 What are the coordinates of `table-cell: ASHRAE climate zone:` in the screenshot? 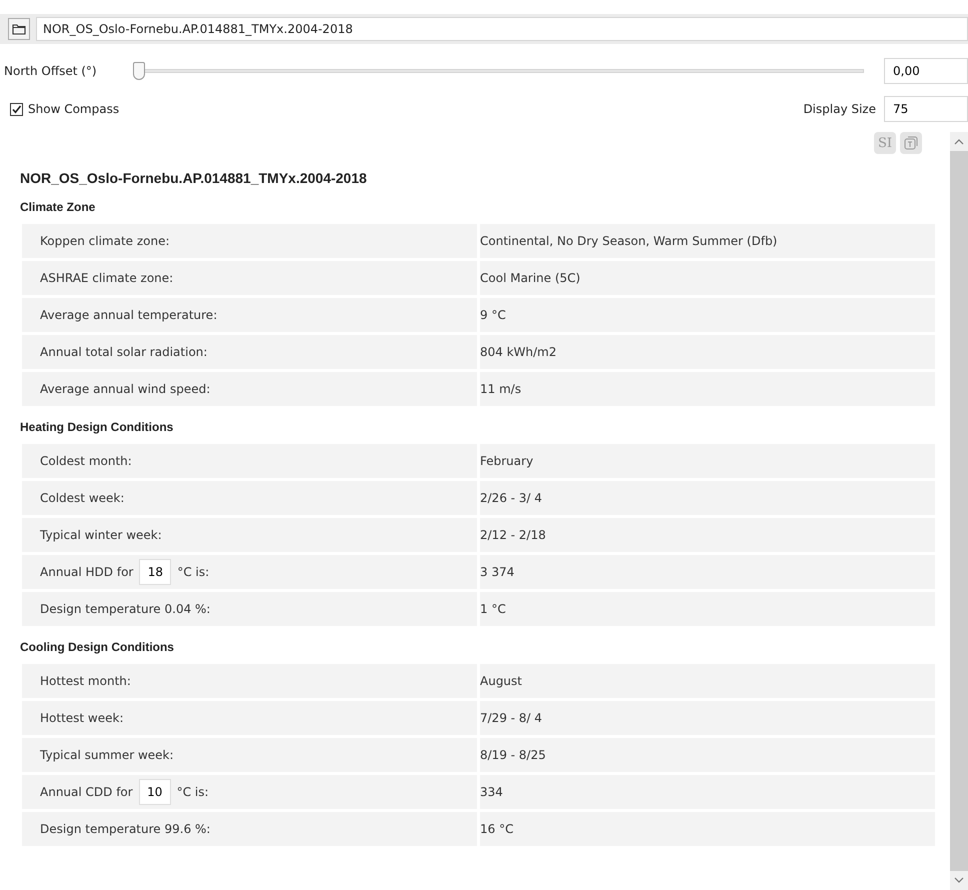 It's located at (249, 278).